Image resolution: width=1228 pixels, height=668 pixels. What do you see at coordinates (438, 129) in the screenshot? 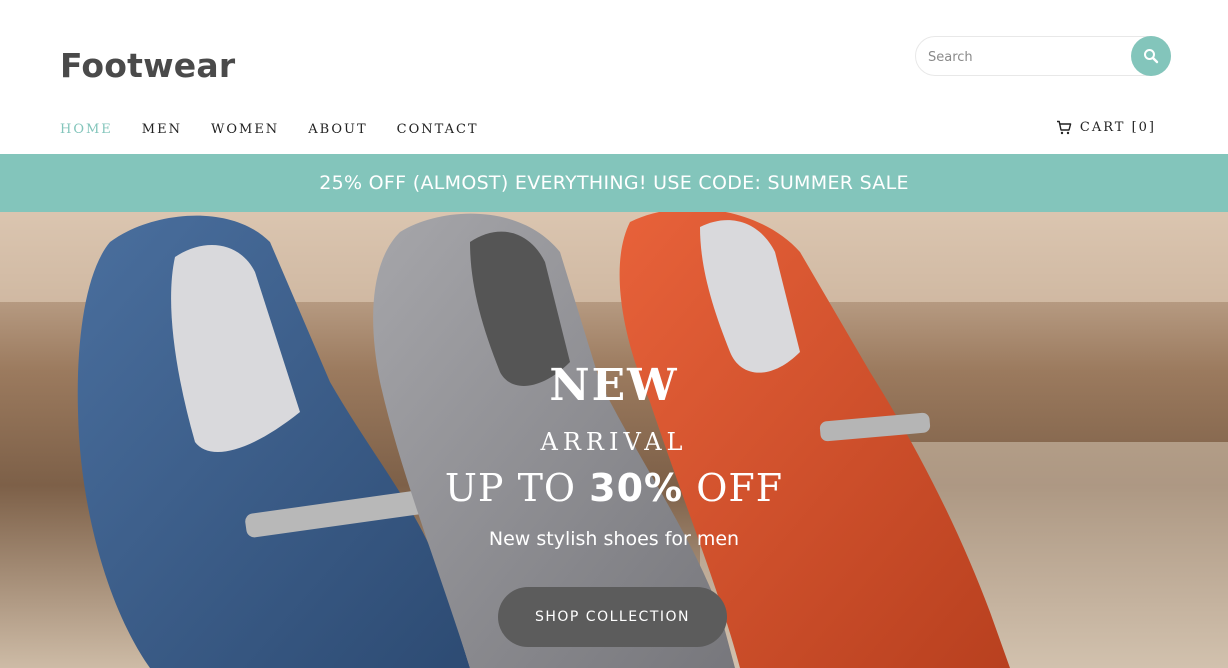
I see `nav-contact: CONTACT` at bounding box center [438, 129].